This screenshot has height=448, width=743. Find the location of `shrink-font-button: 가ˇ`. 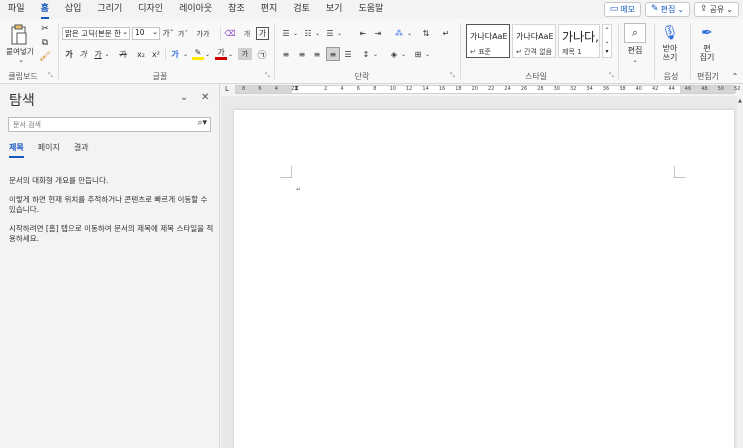

shrink-font-button: 가ˇ is located at coordinates (183, 33).